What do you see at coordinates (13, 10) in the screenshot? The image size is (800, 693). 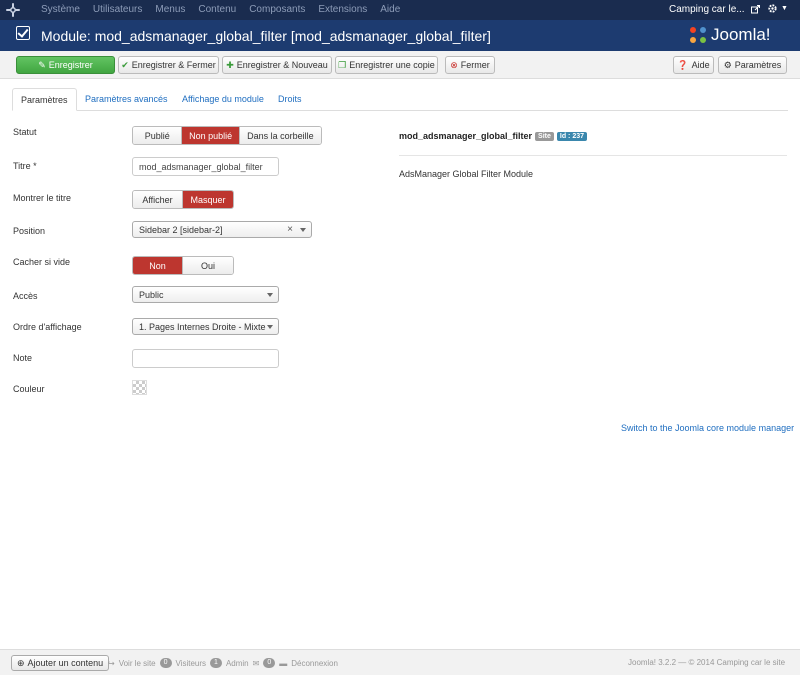 I see `joomla-icon` at bounding box center [13, 10].